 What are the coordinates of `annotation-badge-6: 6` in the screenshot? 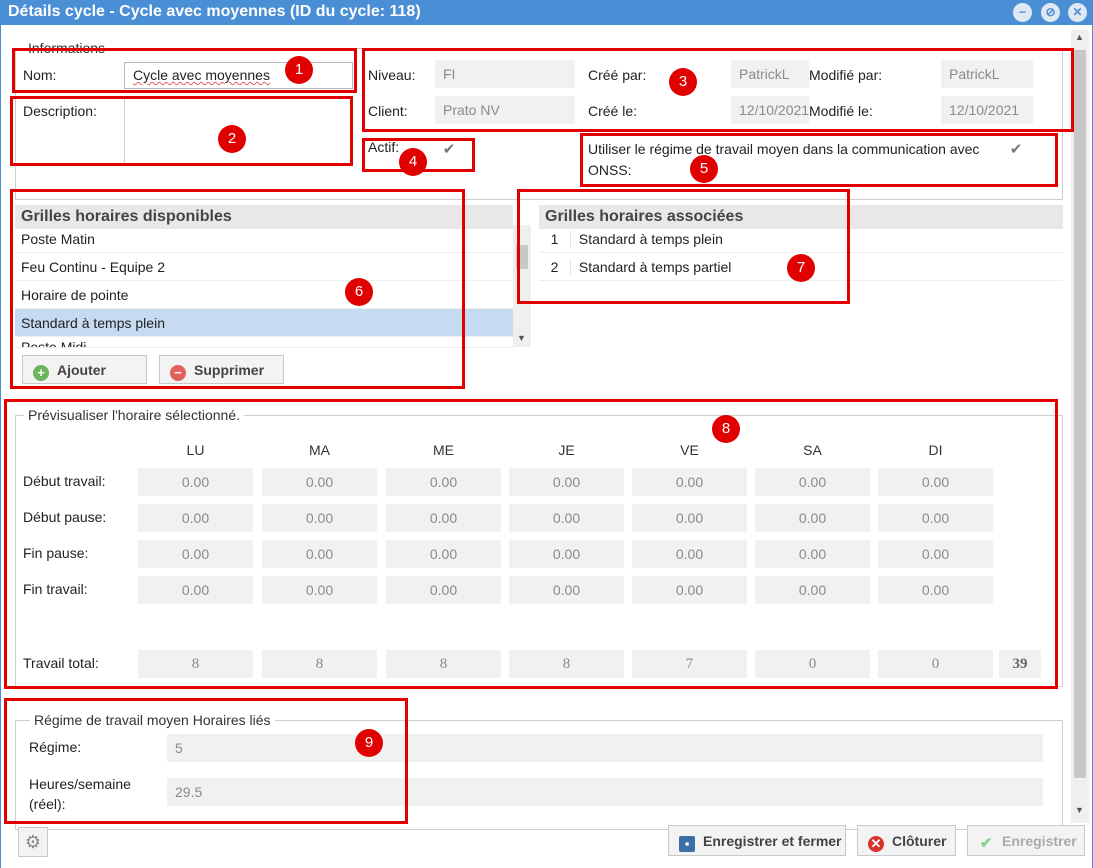 It's located at (359, 292).